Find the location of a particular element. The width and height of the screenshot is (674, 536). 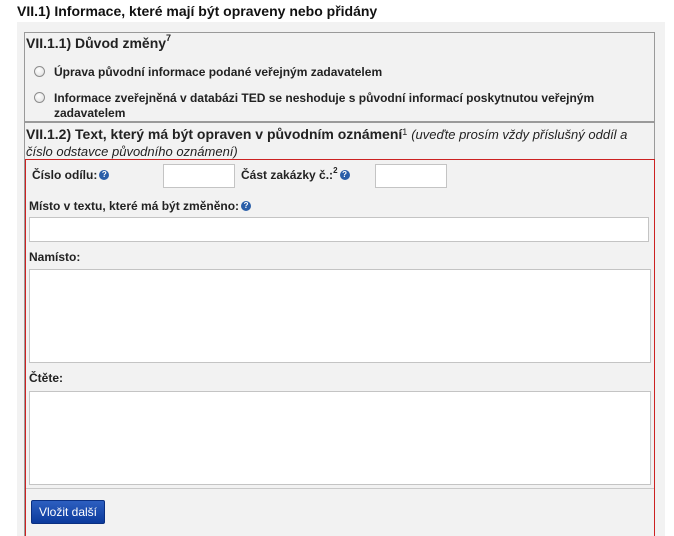

reason-title-text: VII.1.1) Důvod změny is located at coordinates (96, 43).